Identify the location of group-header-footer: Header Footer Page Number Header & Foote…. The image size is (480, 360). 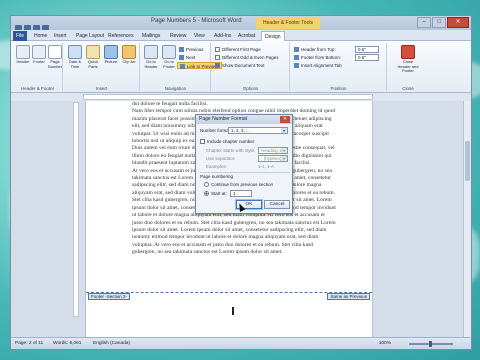
(38, 67).